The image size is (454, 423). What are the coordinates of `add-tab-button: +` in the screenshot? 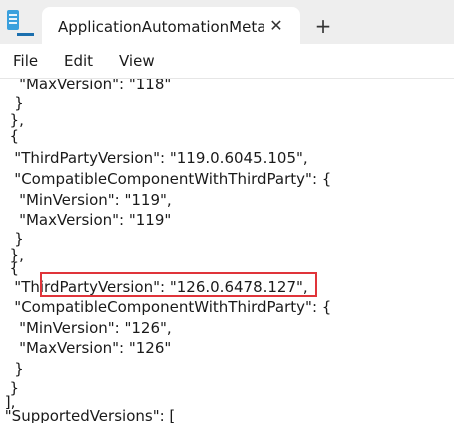 It's located at (323, 27).